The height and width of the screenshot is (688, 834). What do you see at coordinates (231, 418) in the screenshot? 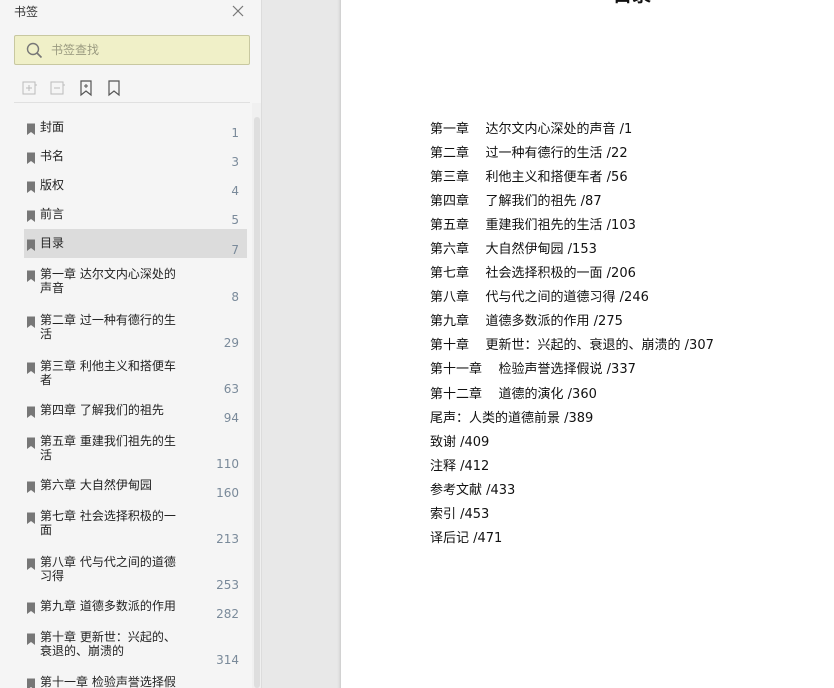
I see `bookmark-page-number: 94` at bounding box center [231, 418].